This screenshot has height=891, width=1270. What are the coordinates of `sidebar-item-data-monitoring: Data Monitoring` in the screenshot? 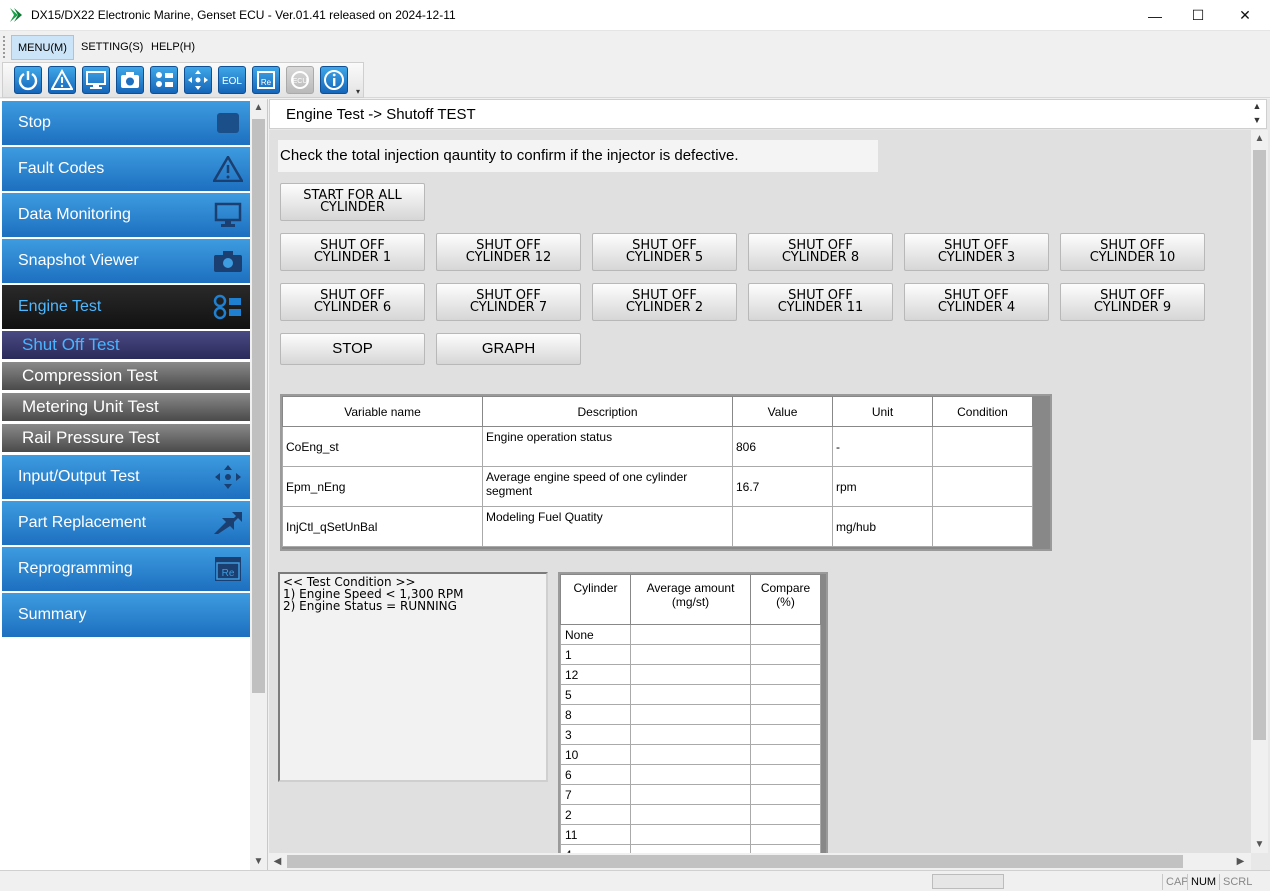 It's located at (126, 215).